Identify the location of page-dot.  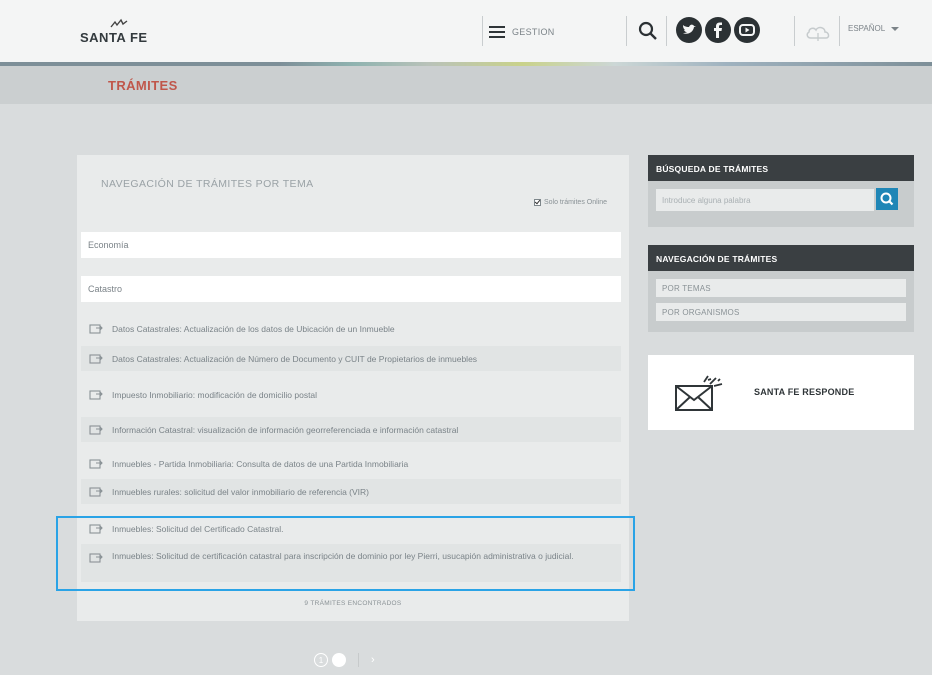
(339, 660).